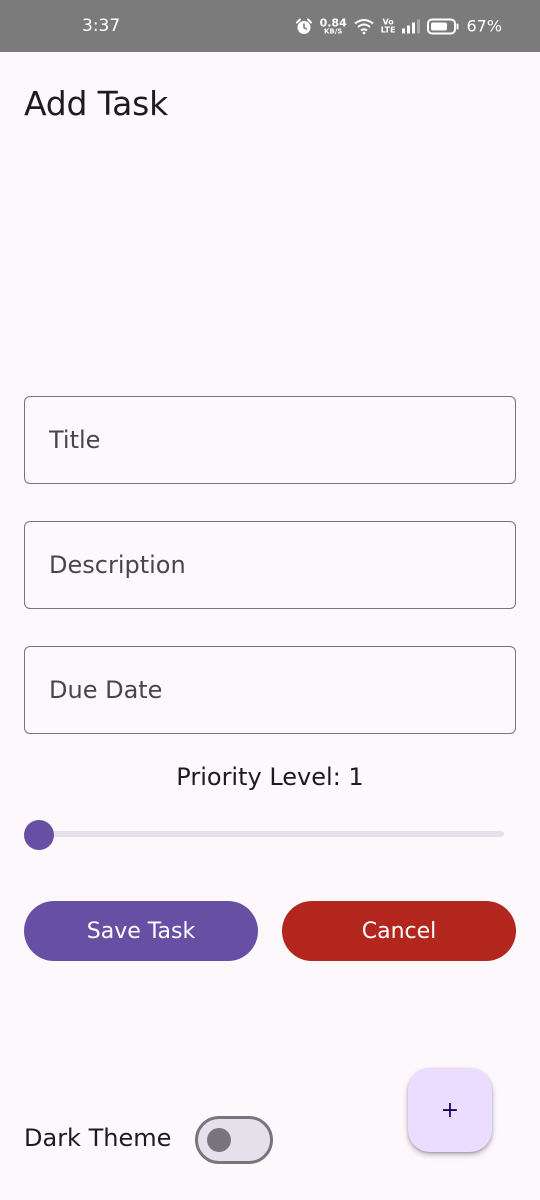  I want to click on page-title: Add Task, so click(96, 103).